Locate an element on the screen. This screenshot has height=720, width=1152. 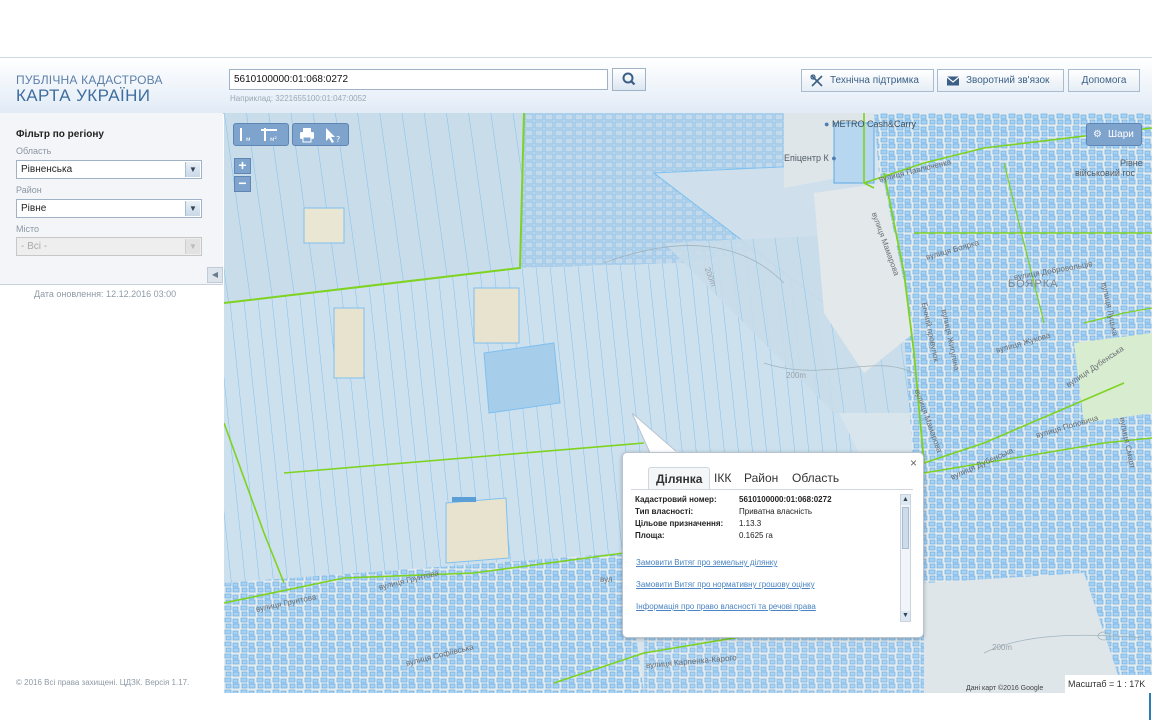
measure-toolbar: м м² is located at coordinates (261, 134).